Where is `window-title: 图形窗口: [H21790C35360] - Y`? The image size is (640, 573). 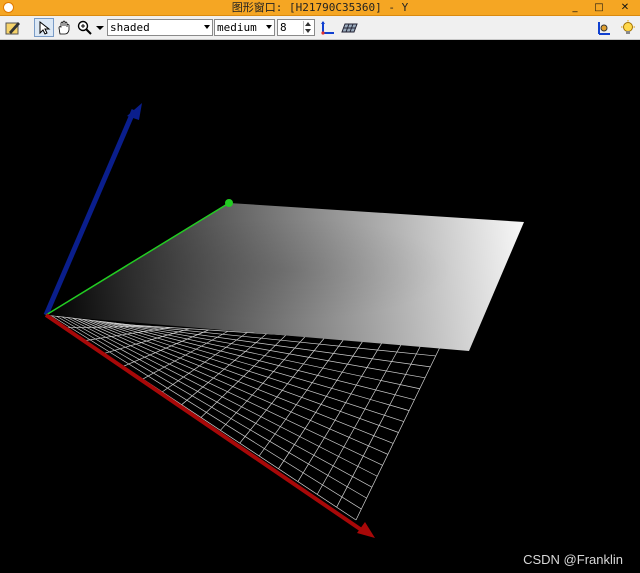
window-title: 图形窗口: [H21790C35360] - Y is located at coordinates (320, 7).